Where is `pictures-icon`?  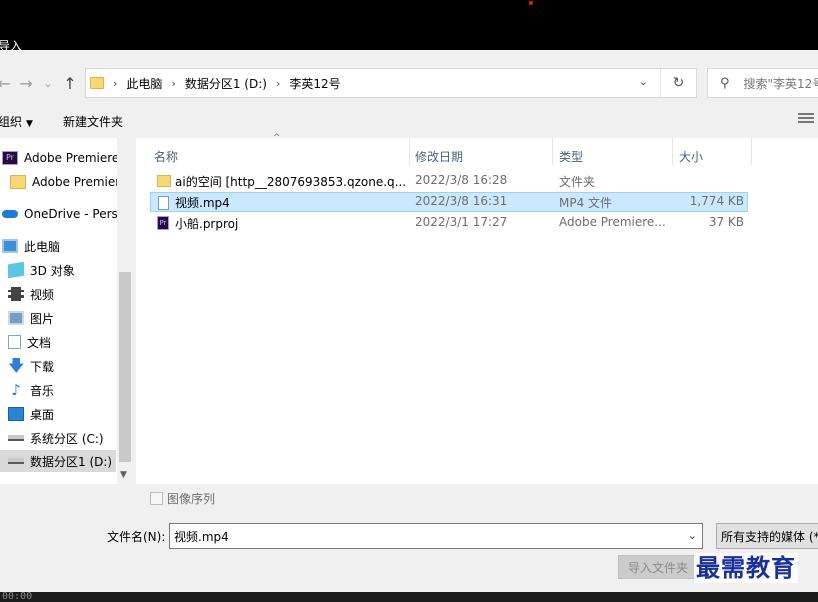
pictures-icon is located at coordinates (16, 318).